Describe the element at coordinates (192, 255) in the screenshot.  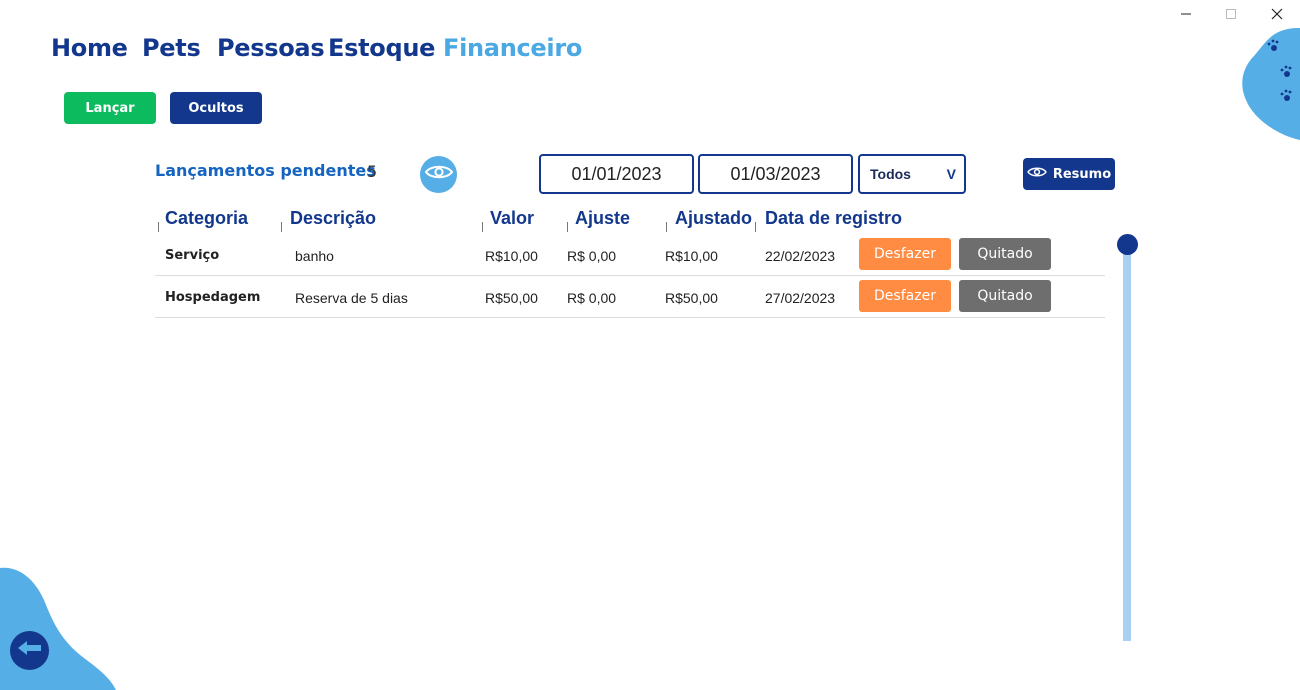
I see `cell-categoria: Serviço` at that location.